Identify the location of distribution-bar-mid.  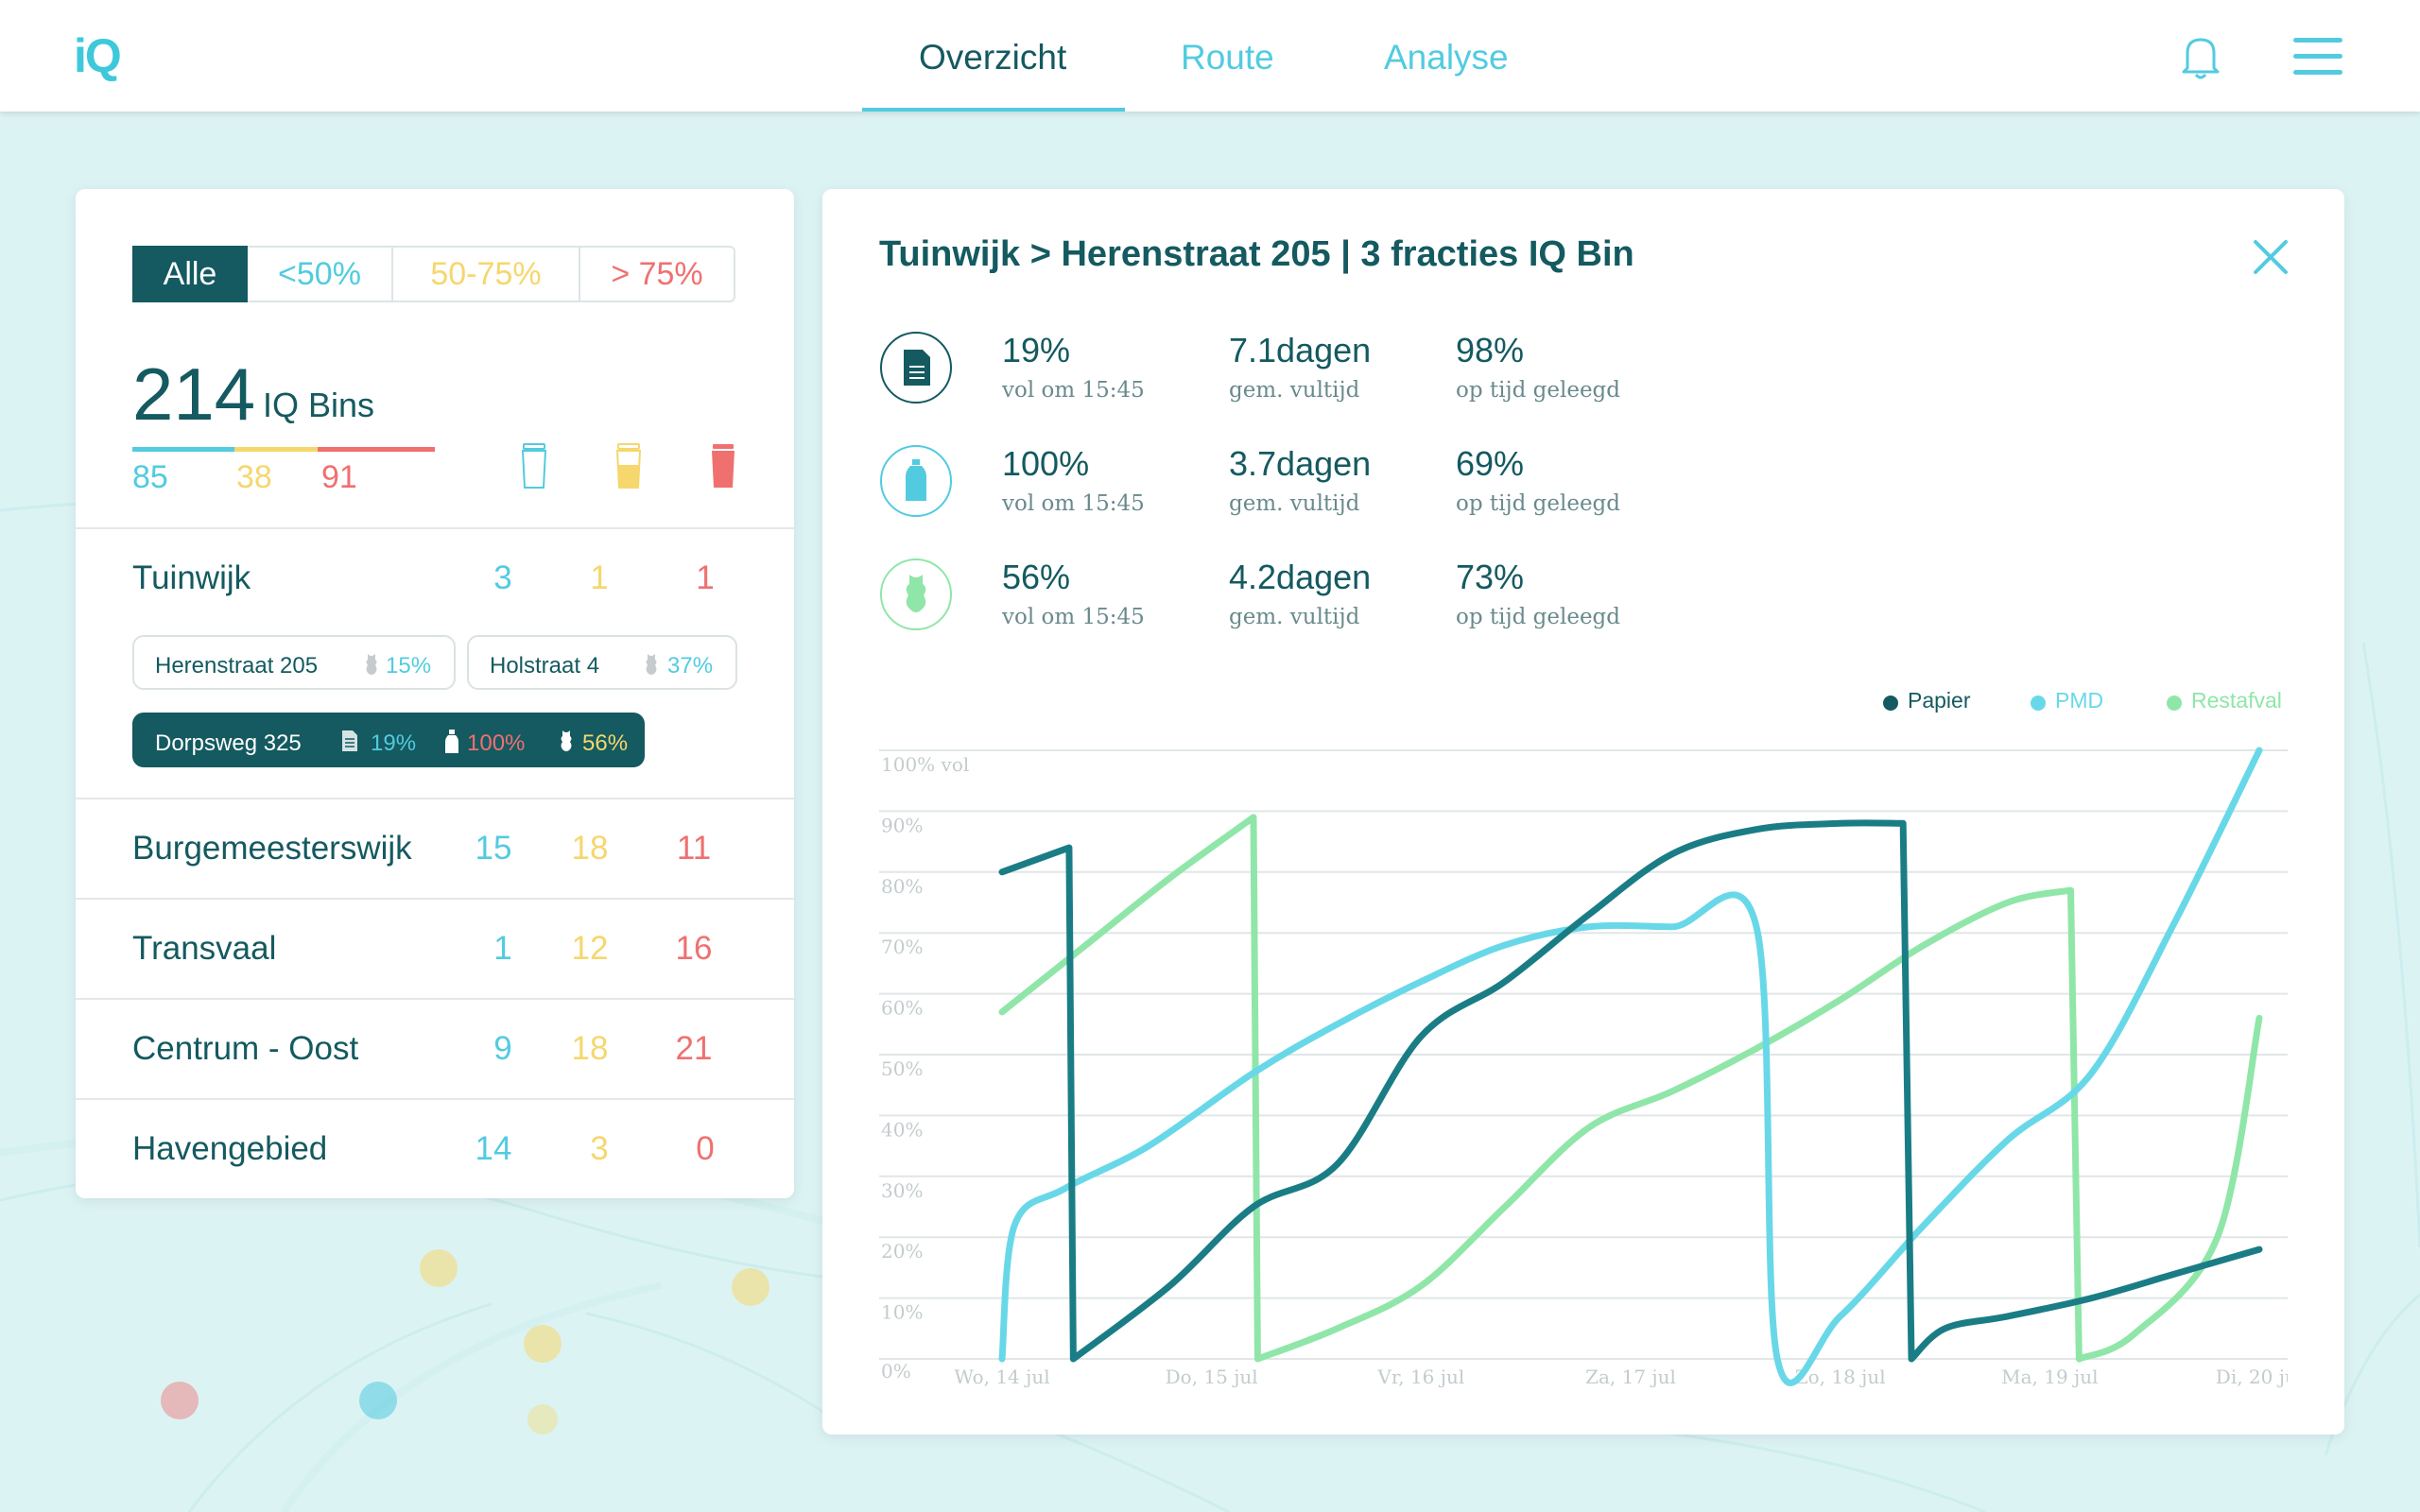
(276, 449).